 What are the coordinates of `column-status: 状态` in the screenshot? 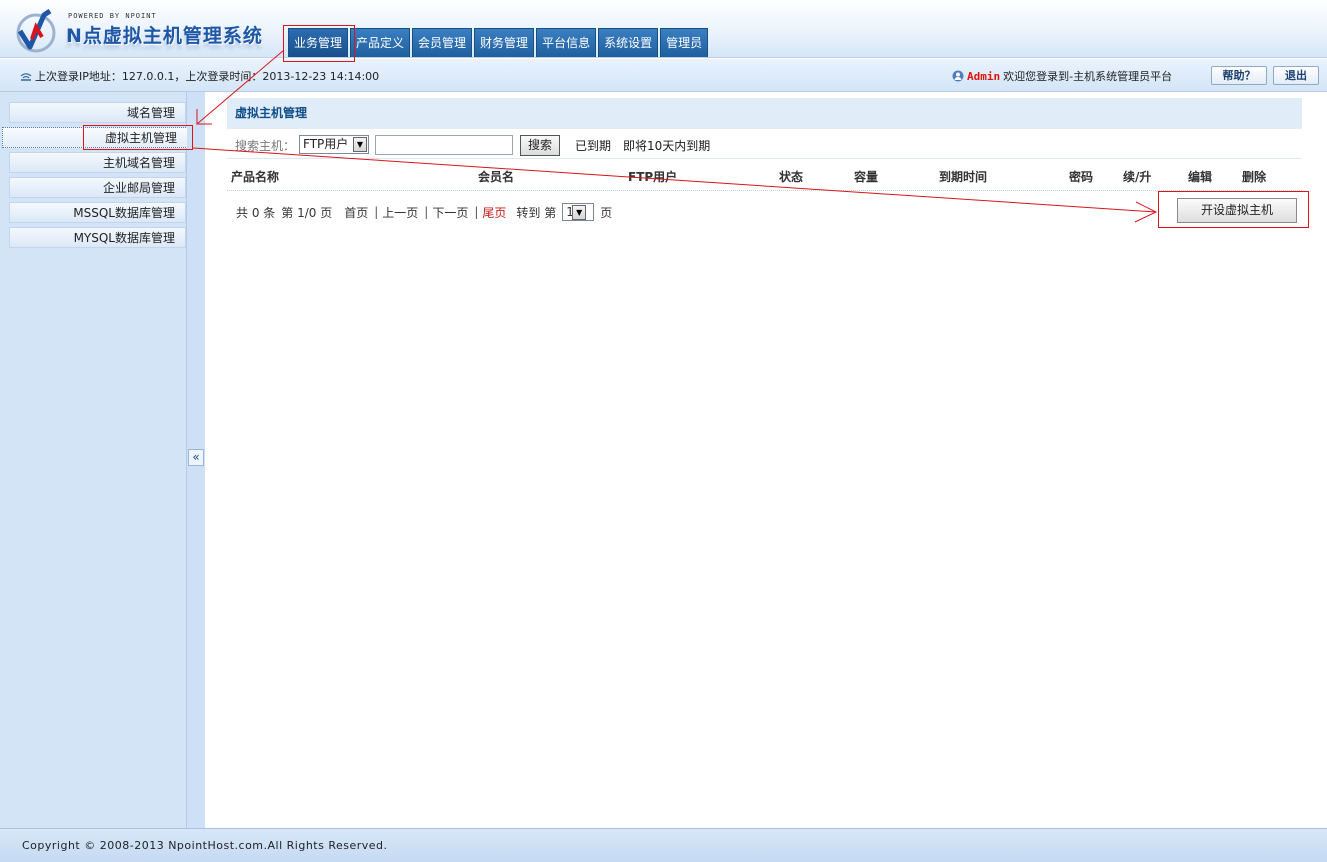 It's located at (791, 177).